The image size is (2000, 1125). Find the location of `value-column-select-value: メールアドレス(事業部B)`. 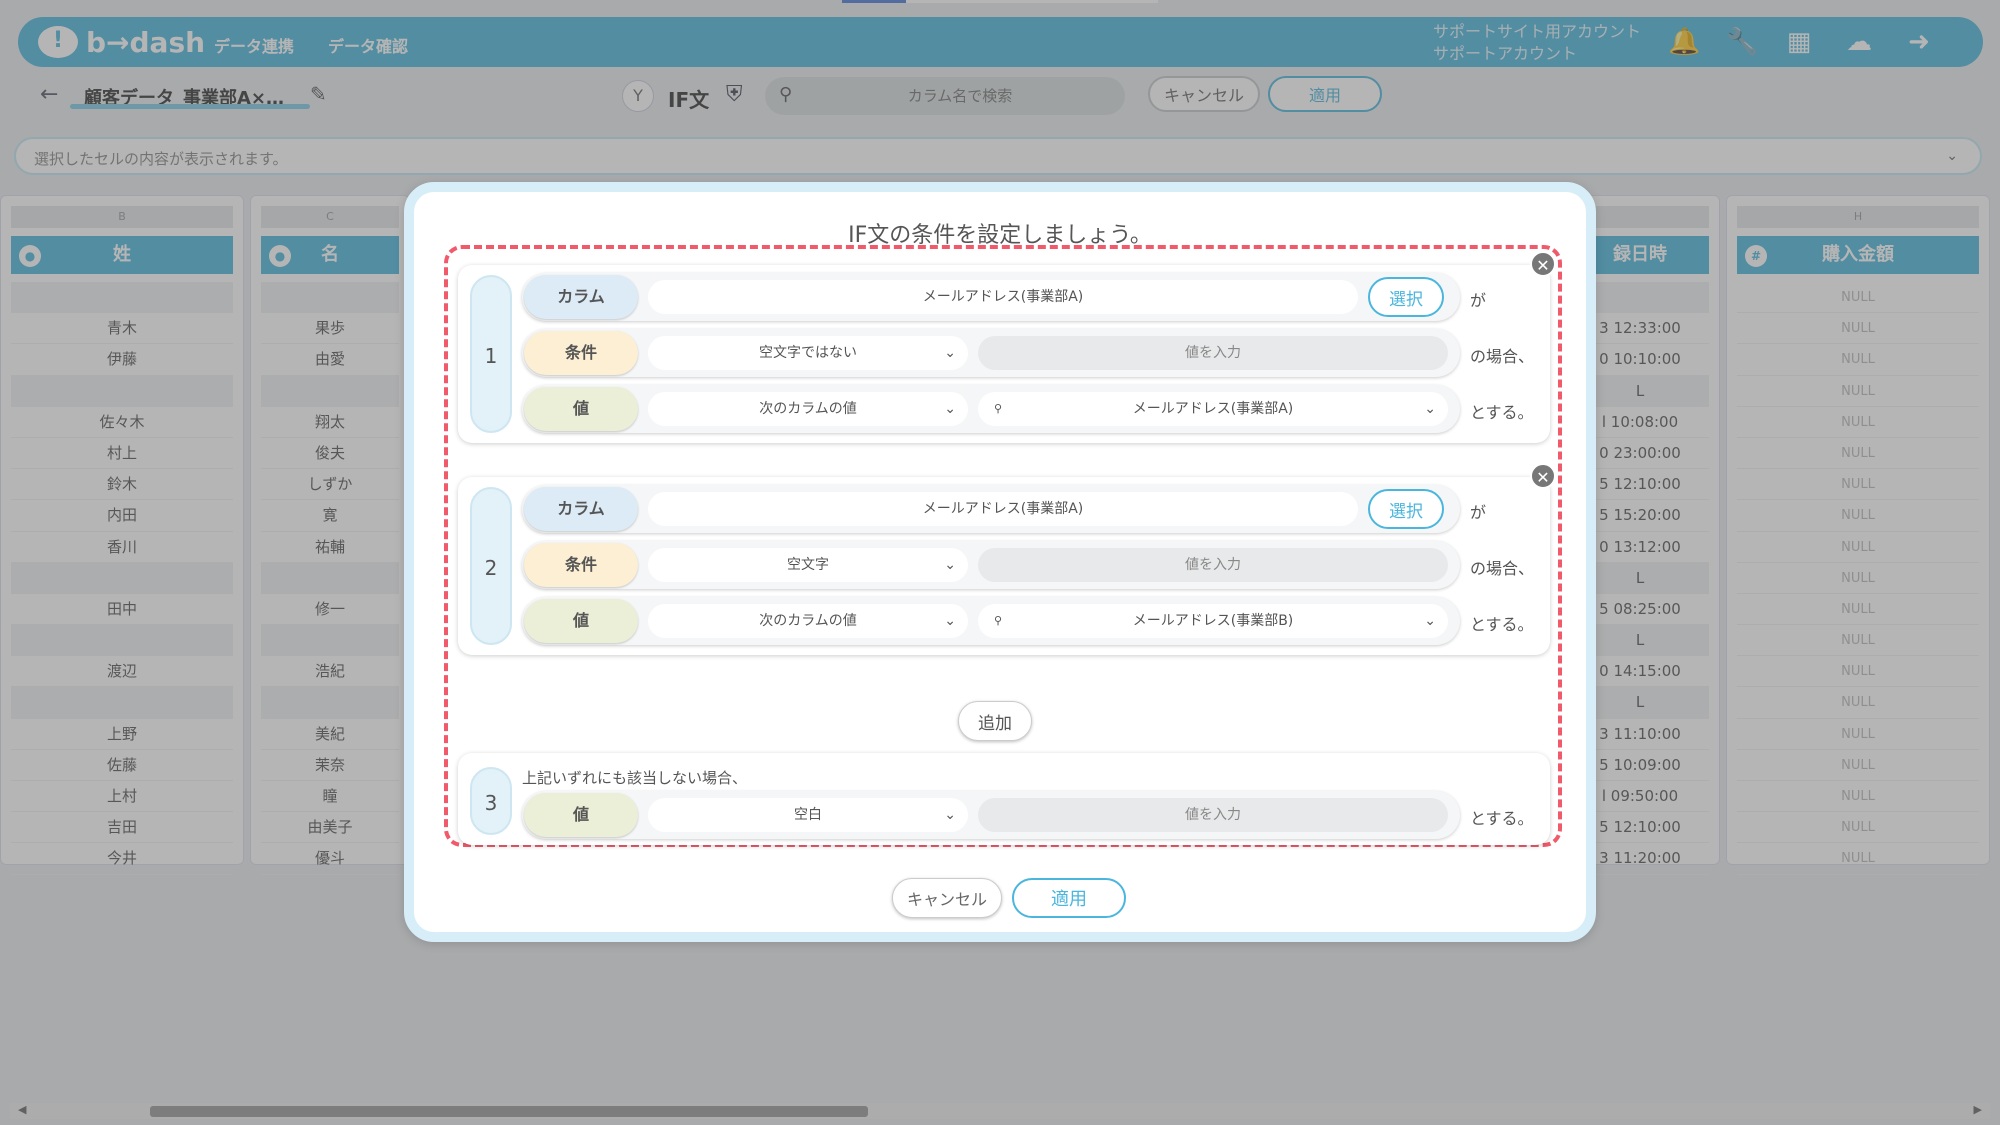

value-column-select-value: メールアドレス(事業部B) is located at coordinates (1213, 621).